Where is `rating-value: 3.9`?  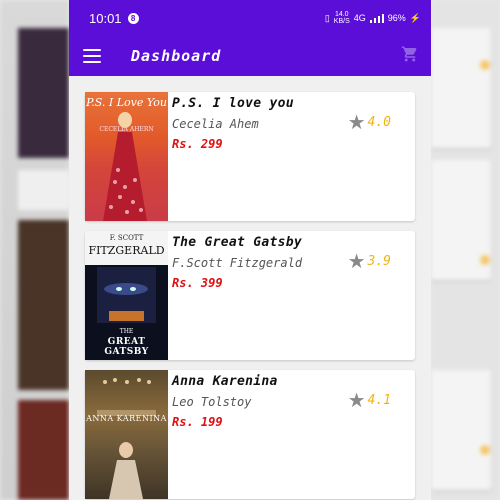
rating-value: 3.9 is located at coordinates (379, 261).